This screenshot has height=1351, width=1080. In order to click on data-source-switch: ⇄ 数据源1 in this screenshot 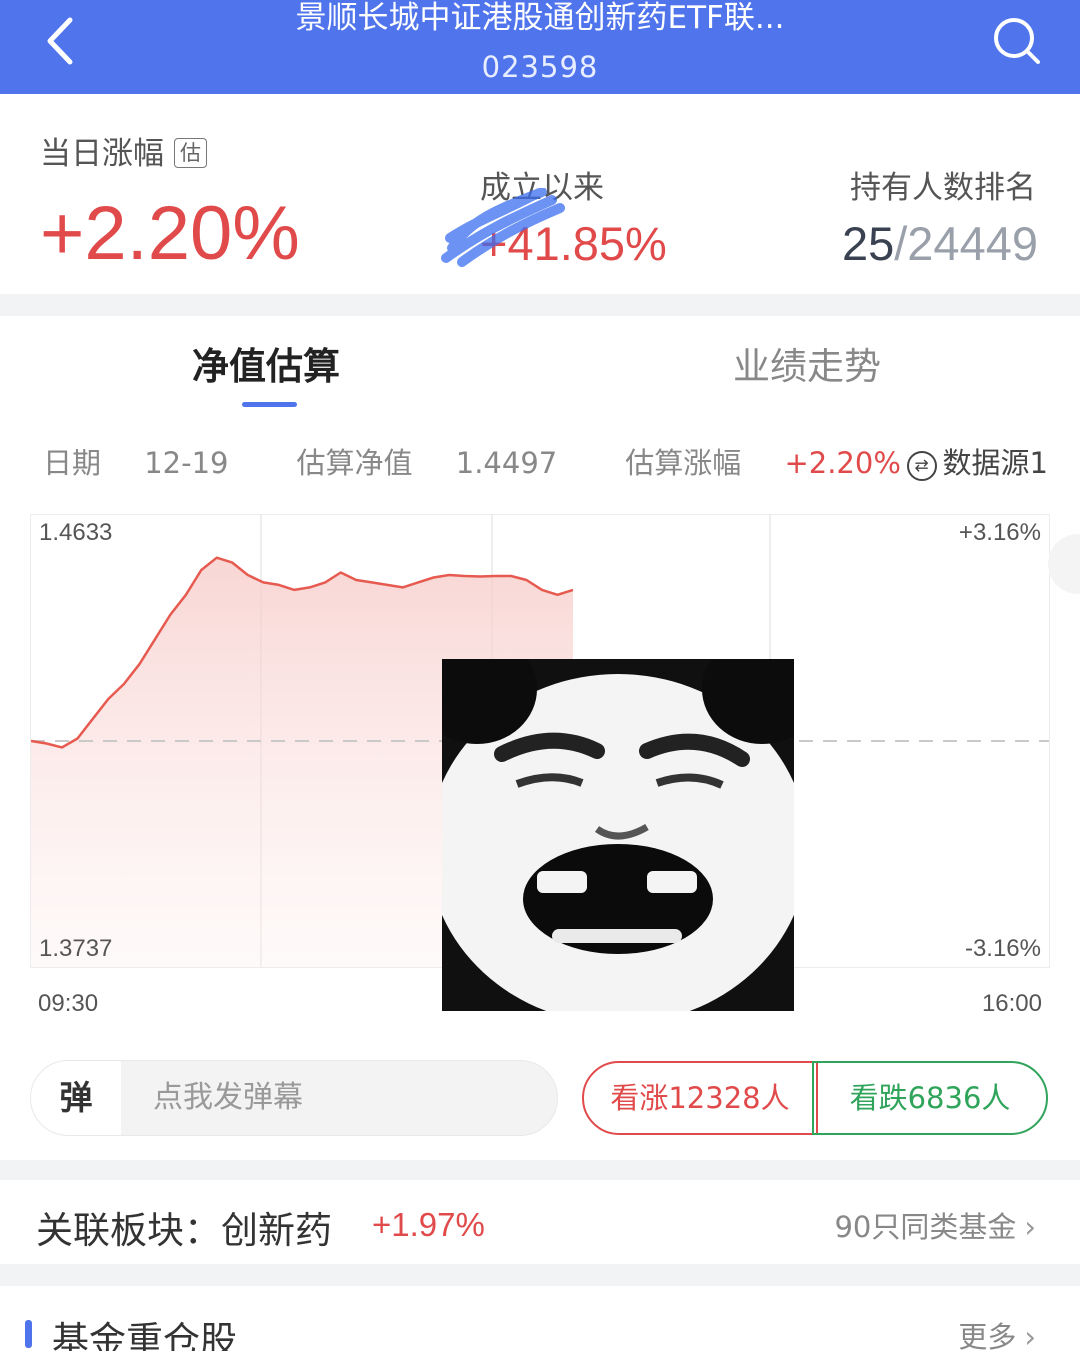, I will do `click(977, 461)`.